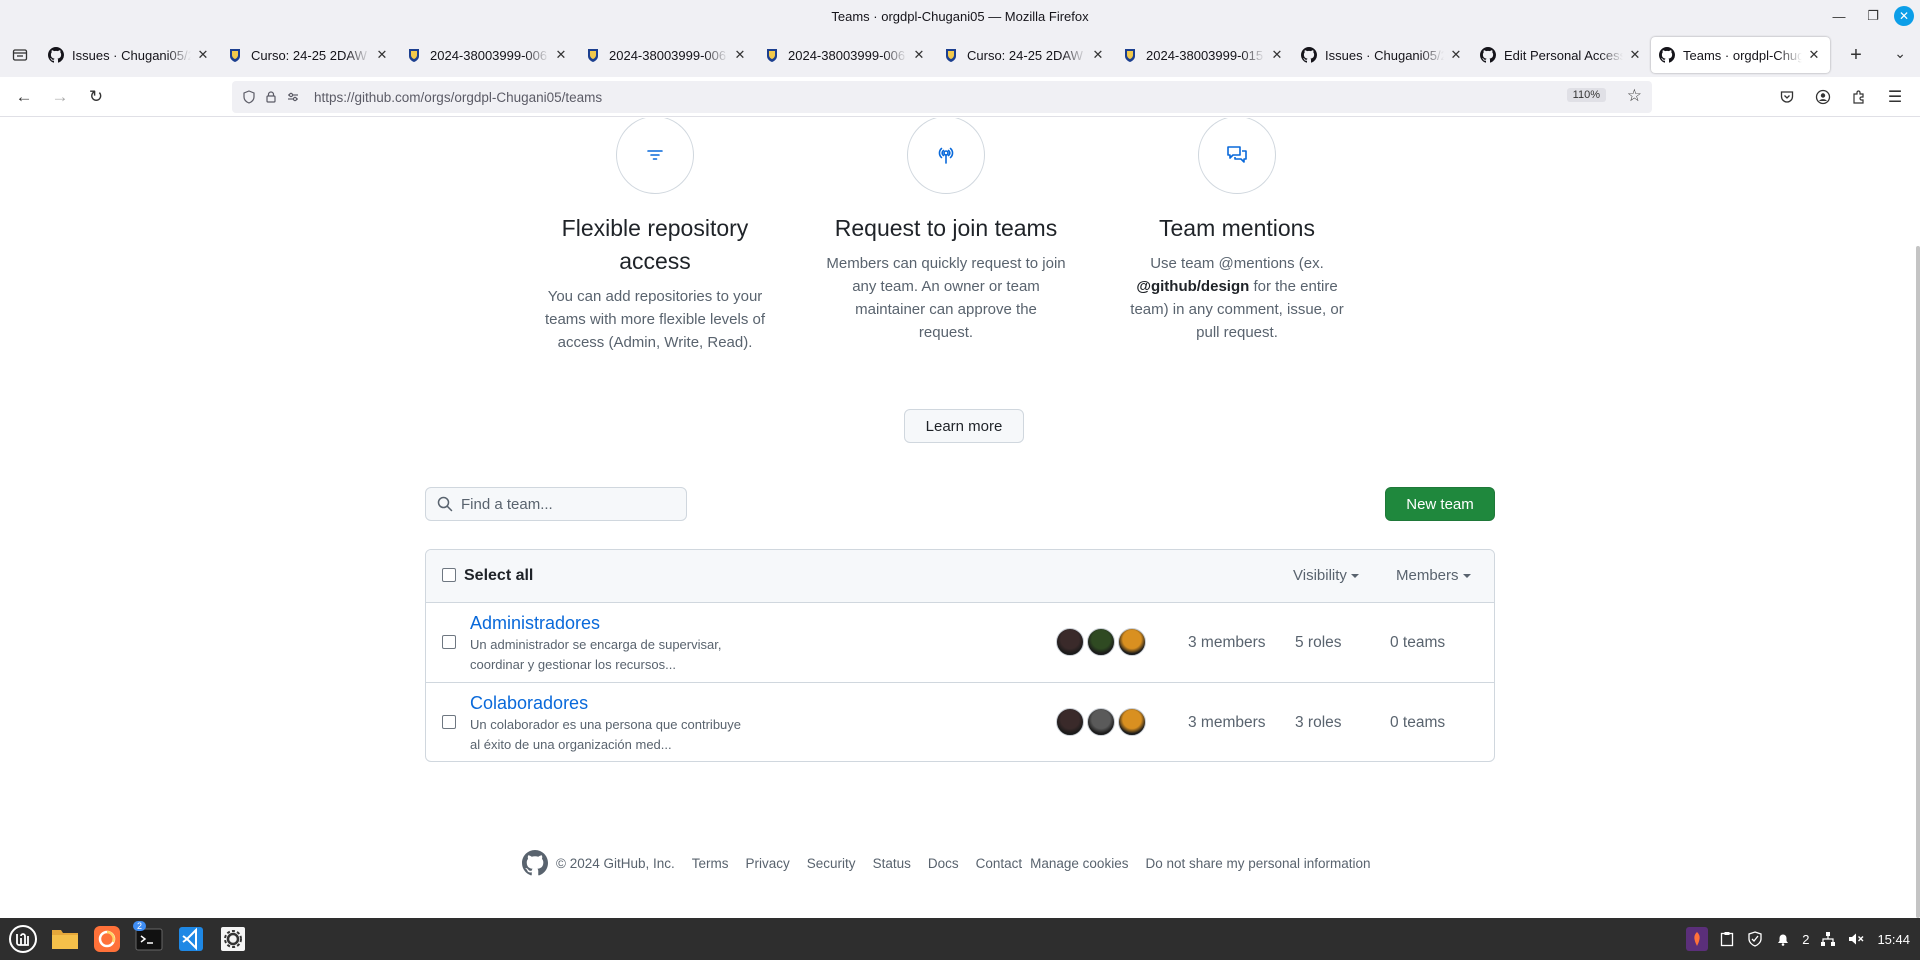 The width and height of the screenshot is (1920, 960). I want to click on browser-tab: Edit Personal Access ✕, so click(1561, 55).